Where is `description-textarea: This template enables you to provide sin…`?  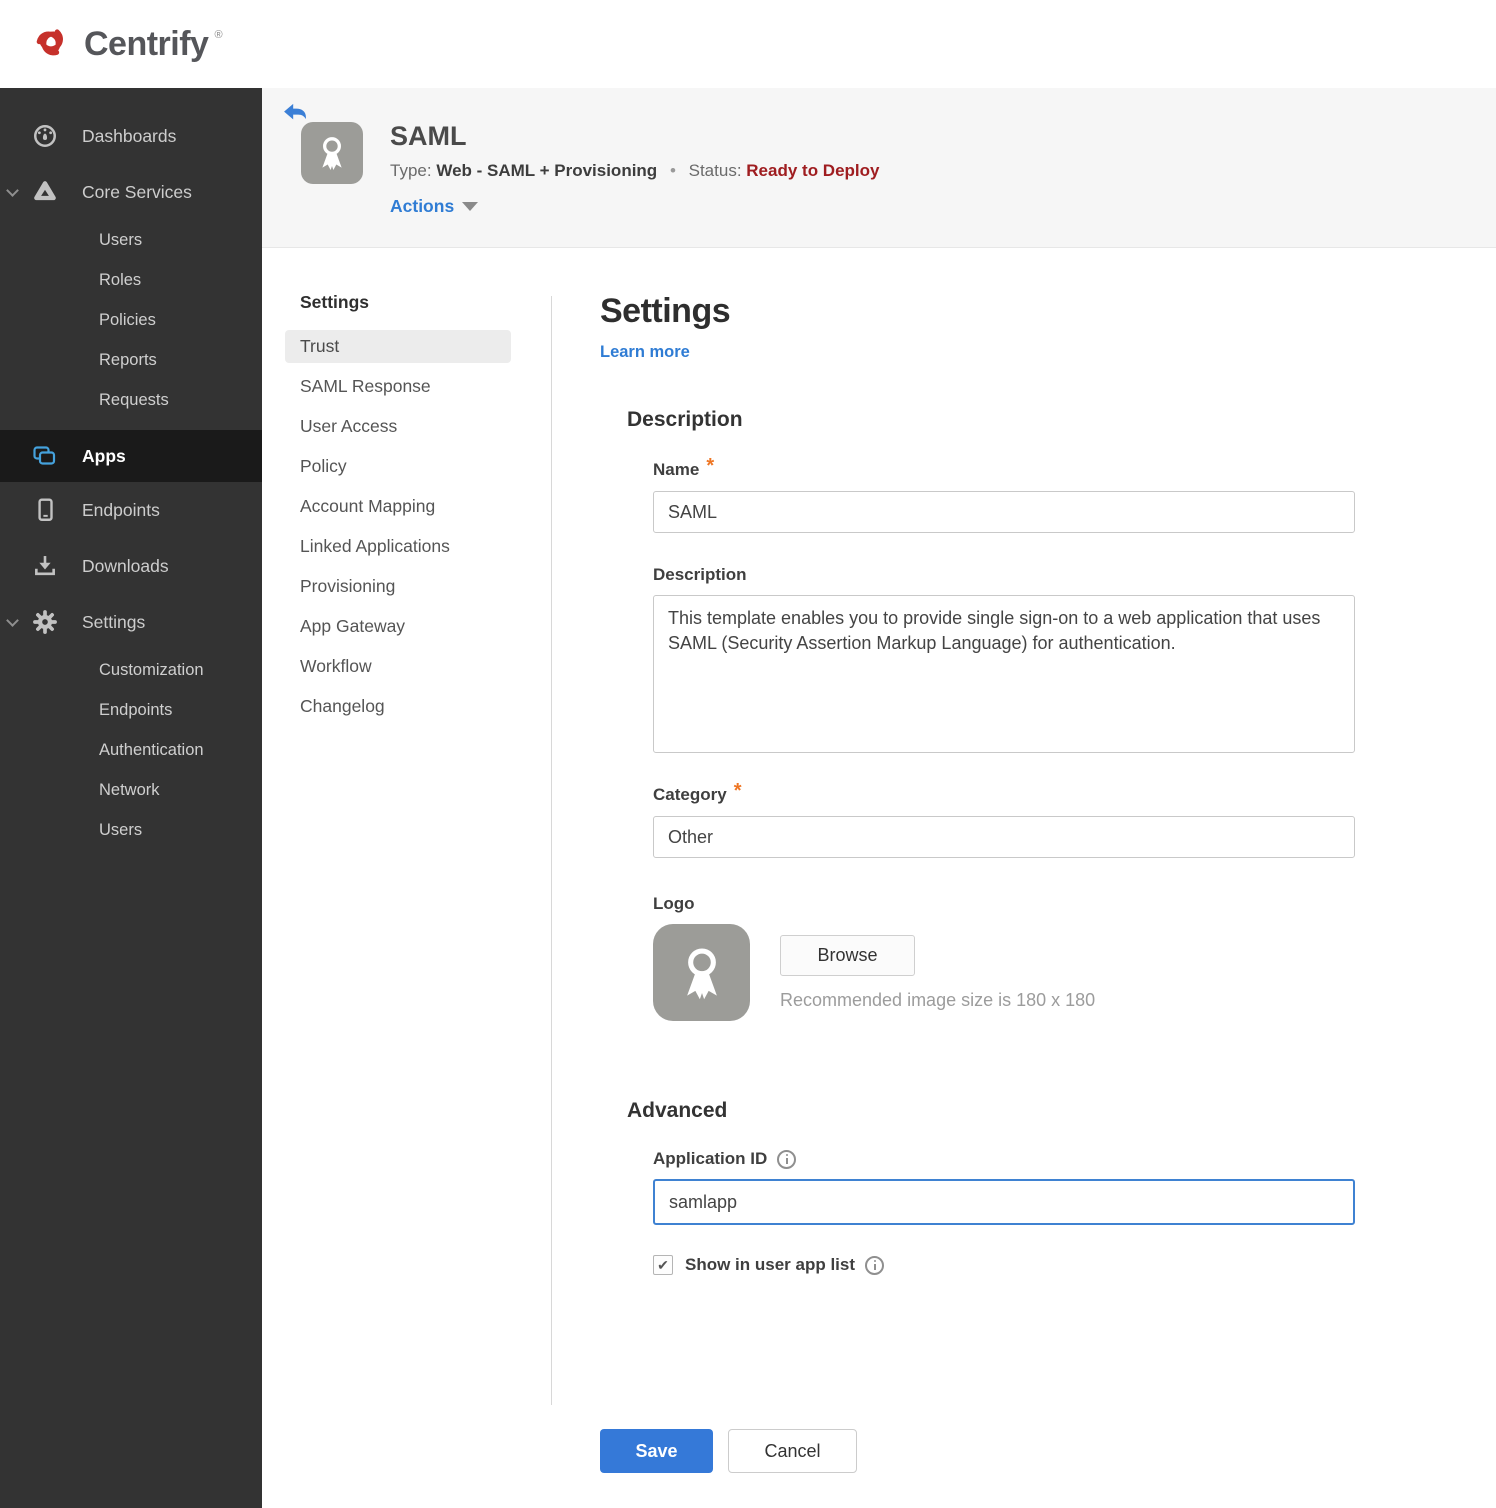 description-textarea: This template enables you to provide sin… is located at coordinates (1004, 674).